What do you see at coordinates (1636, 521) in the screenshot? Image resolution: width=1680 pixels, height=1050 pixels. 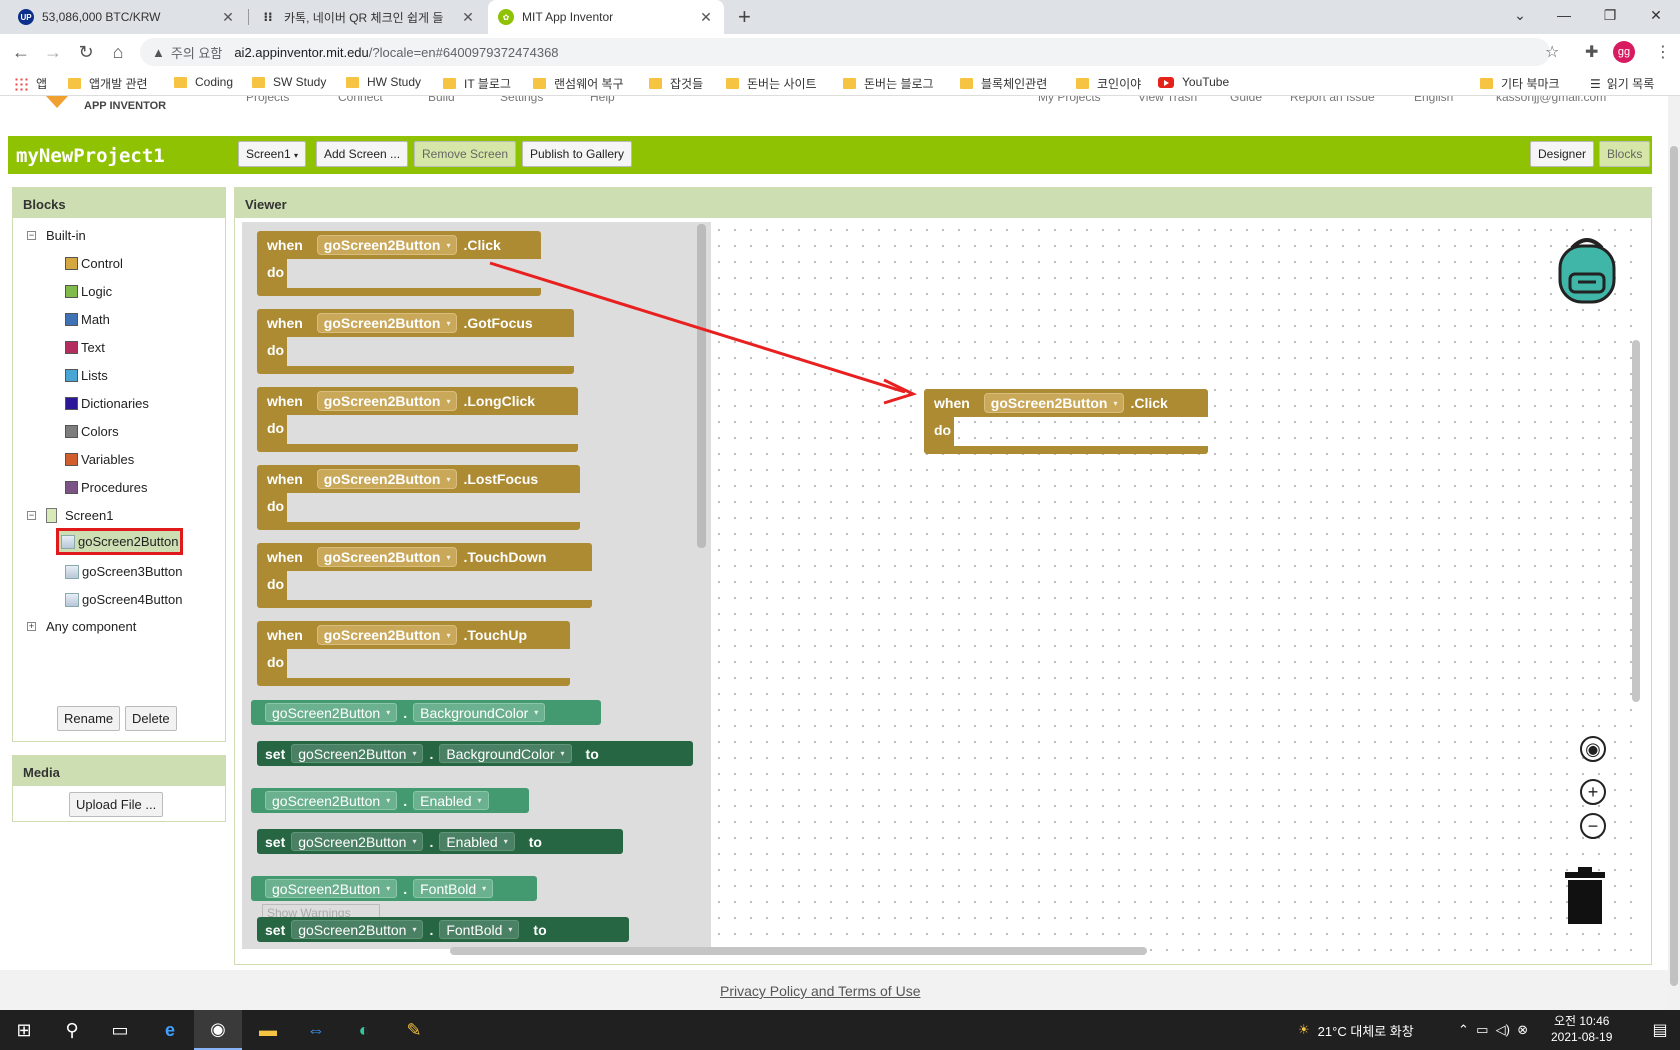 I see `workspace-vertical-scrollbar` at bounding box center [1636, 521].